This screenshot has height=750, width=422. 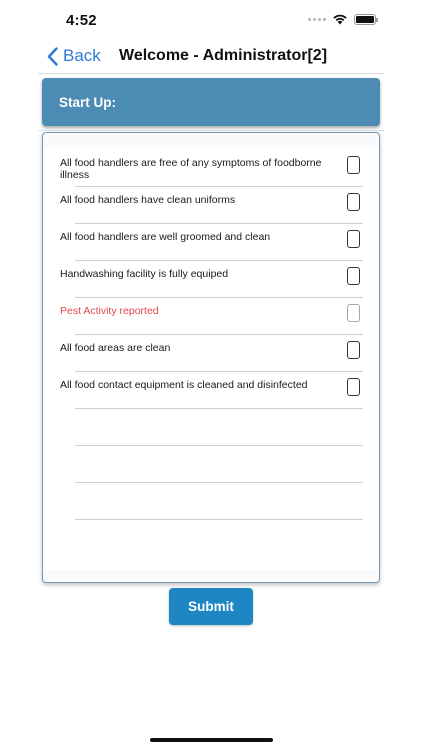 I want to click on chevron-left-icon, so click(x=52, y=56).